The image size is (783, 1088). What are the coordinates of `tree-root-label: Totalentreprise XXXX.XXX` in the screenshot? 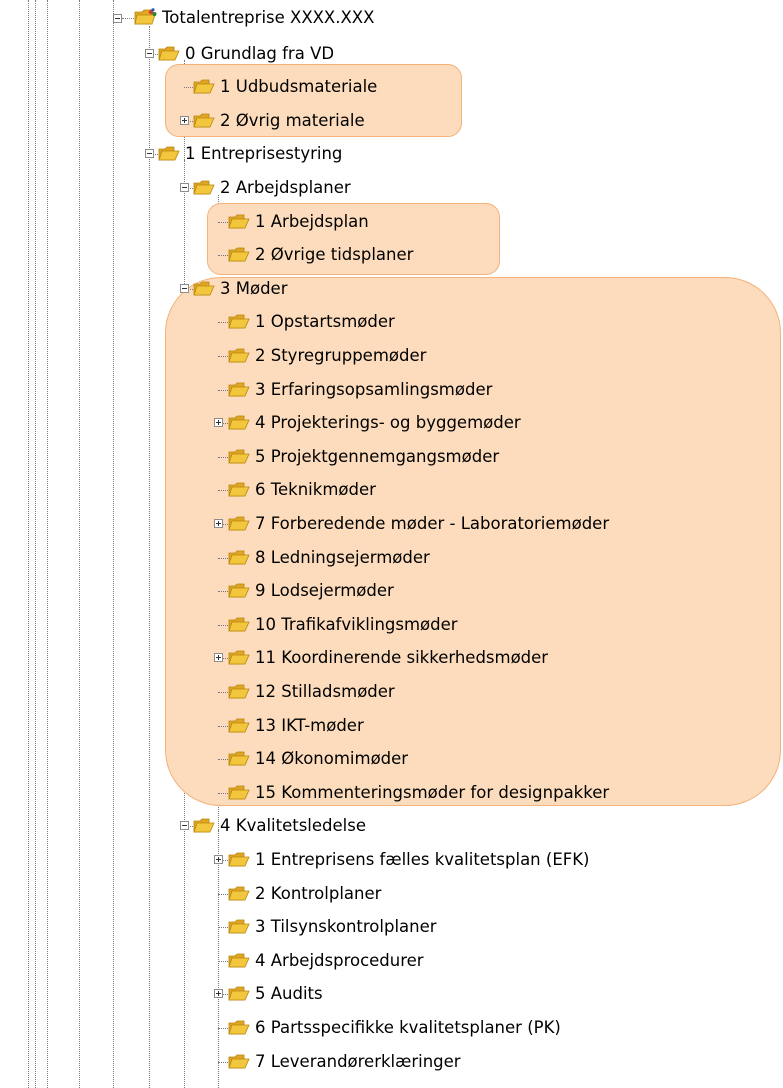 It's located at (268, 17).